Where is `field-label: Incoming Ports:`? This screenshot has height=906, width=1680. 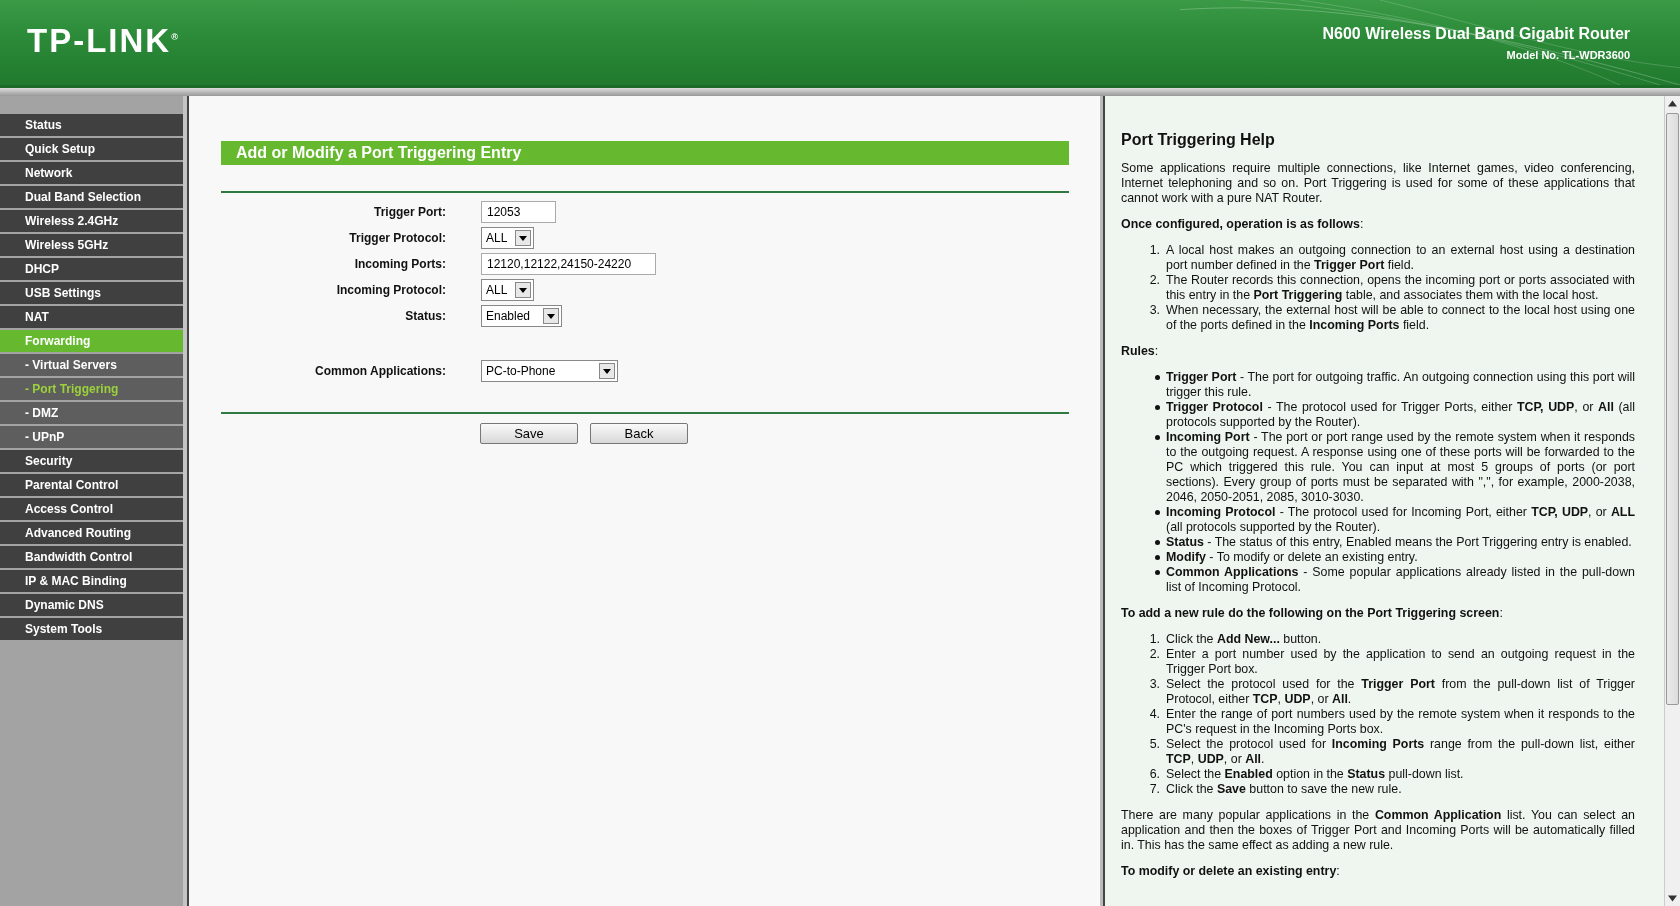
field-label: Incoming Ports: is located at coordinates (400, 264).